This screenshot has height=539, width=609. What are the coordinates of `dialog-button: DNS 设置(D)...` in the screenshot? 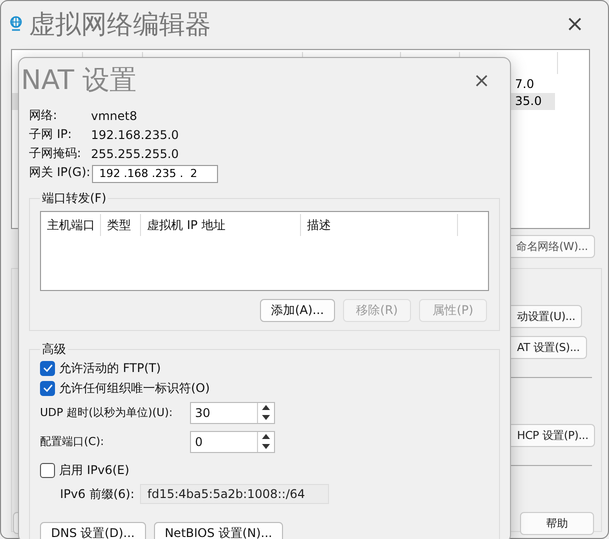 It's located at (93, 530).